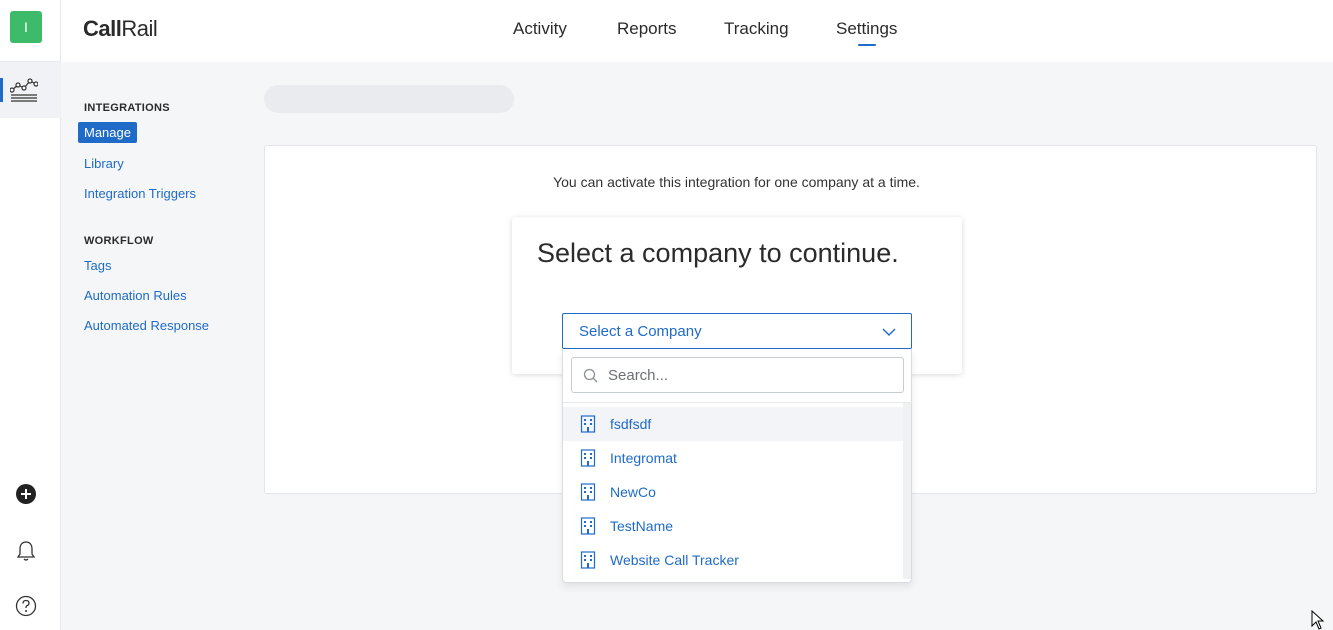 The image size is (1333, 630). Describe the element at coordinates (889, 332) in the screenshot. I see `chevron-down-icon` at that location.